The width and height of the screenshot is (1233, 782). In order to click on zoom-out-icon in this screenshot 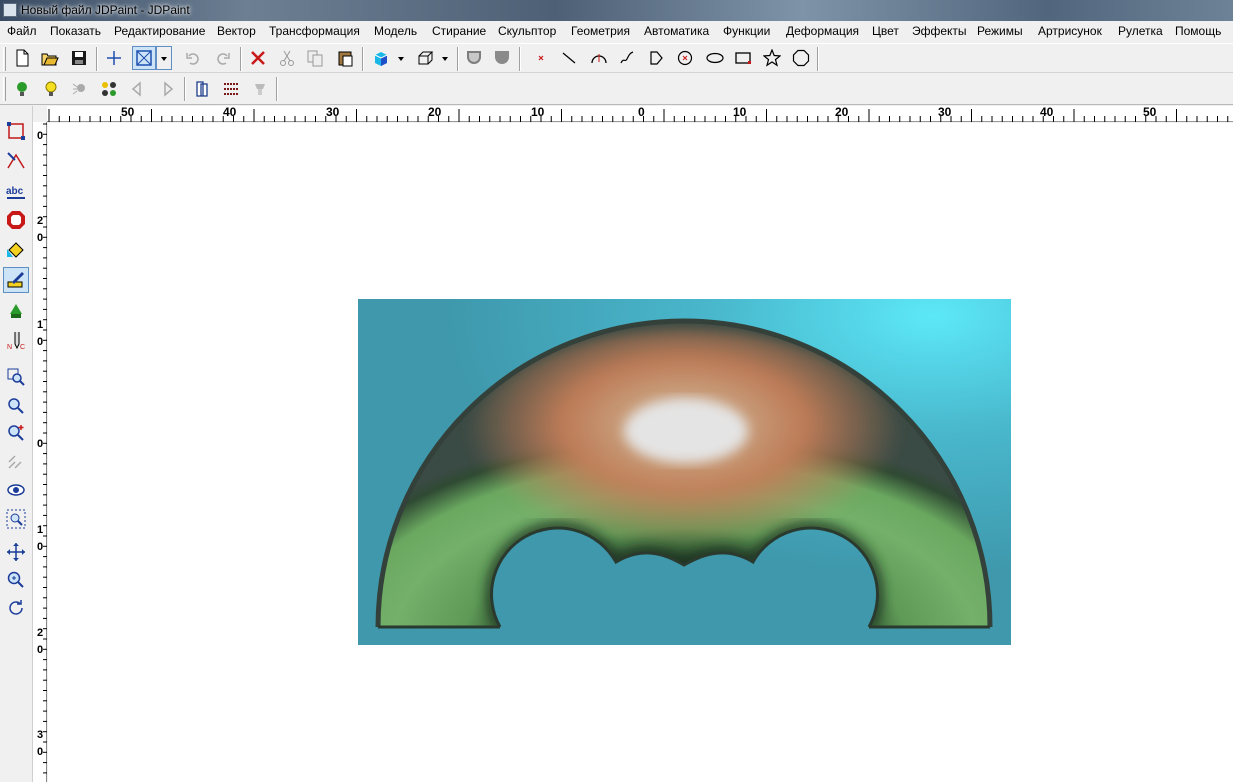, I will do `click(16, 406)`.